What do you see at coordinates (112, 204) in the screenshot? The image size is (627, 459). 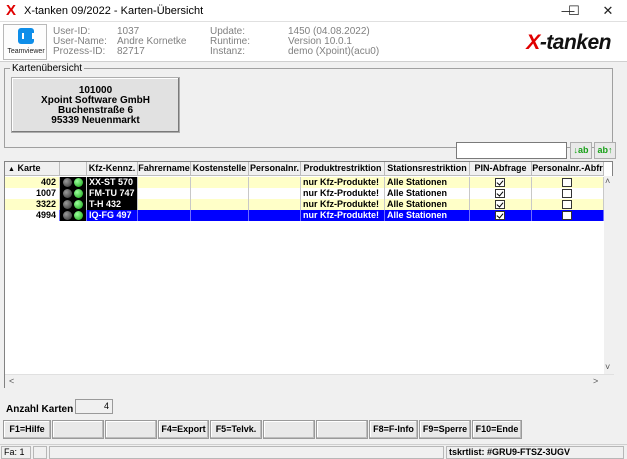 I see `cell-kfz: T-H 432` at bounding box center [112, 204].